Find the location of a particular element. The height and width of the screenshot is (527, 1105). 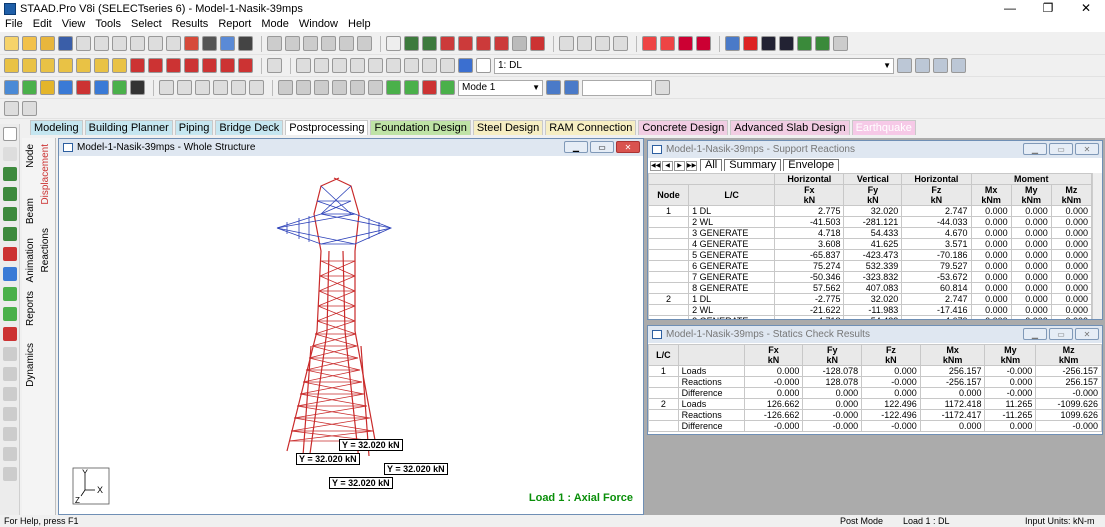

table-header-cell is located at coordinates (711, 355).